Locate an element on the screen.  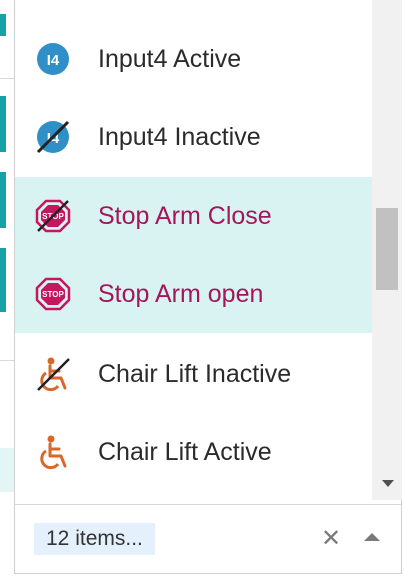
option-input4-inactive: I4 Input4 Inactive is located at coordinates (193, 137).